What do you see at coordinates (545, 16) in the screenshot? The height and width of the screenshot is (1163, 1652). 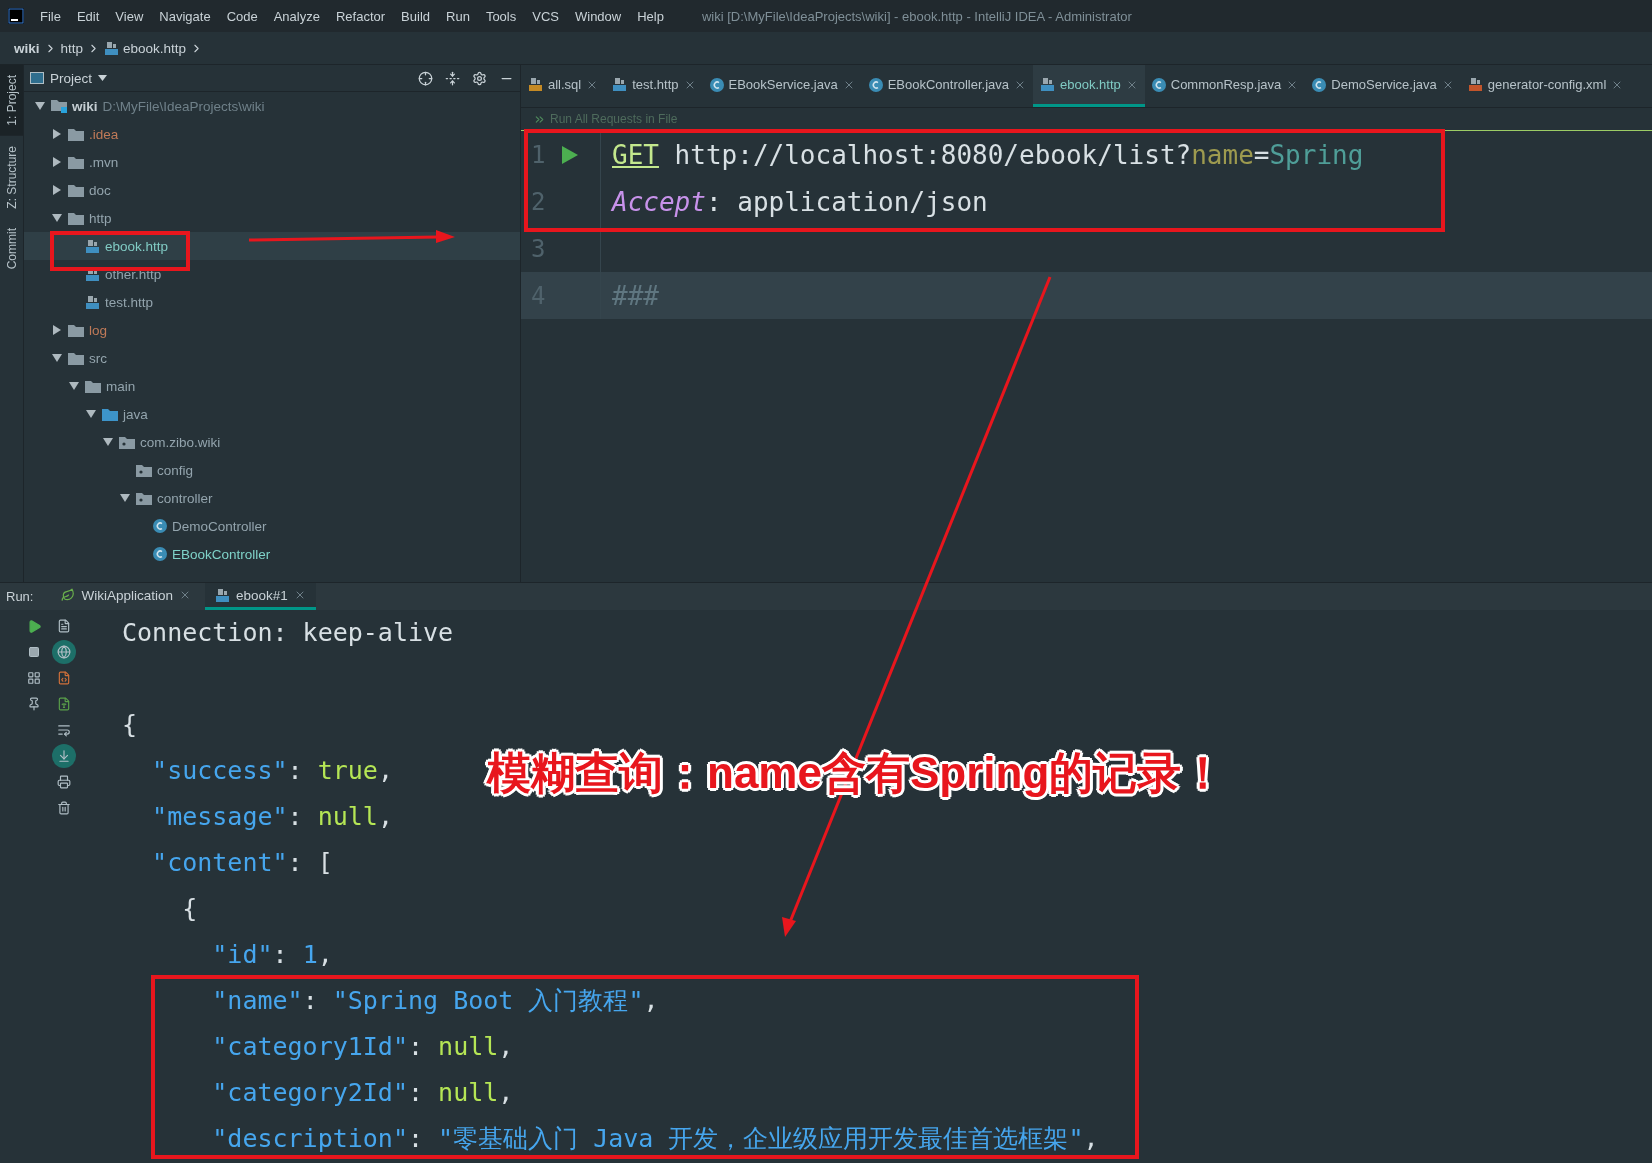 I see `menu-item: VCS` at bounding box center [545, 16].